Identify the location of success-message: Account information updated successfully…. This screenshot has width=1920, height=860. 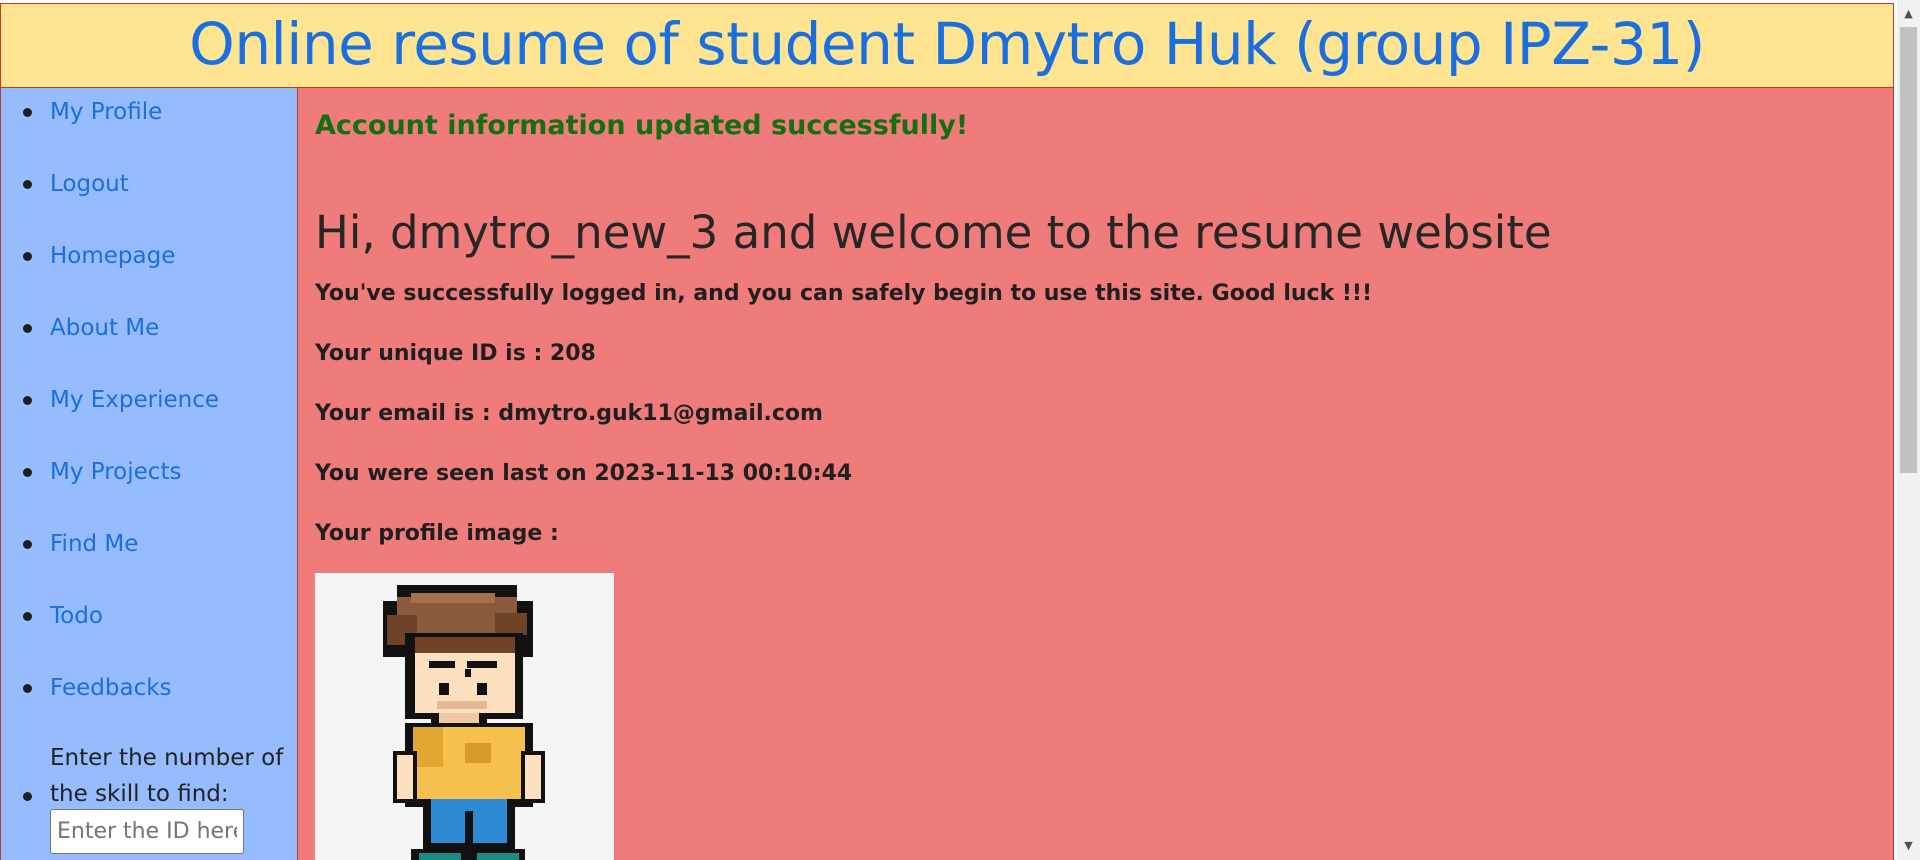
(642, 125).